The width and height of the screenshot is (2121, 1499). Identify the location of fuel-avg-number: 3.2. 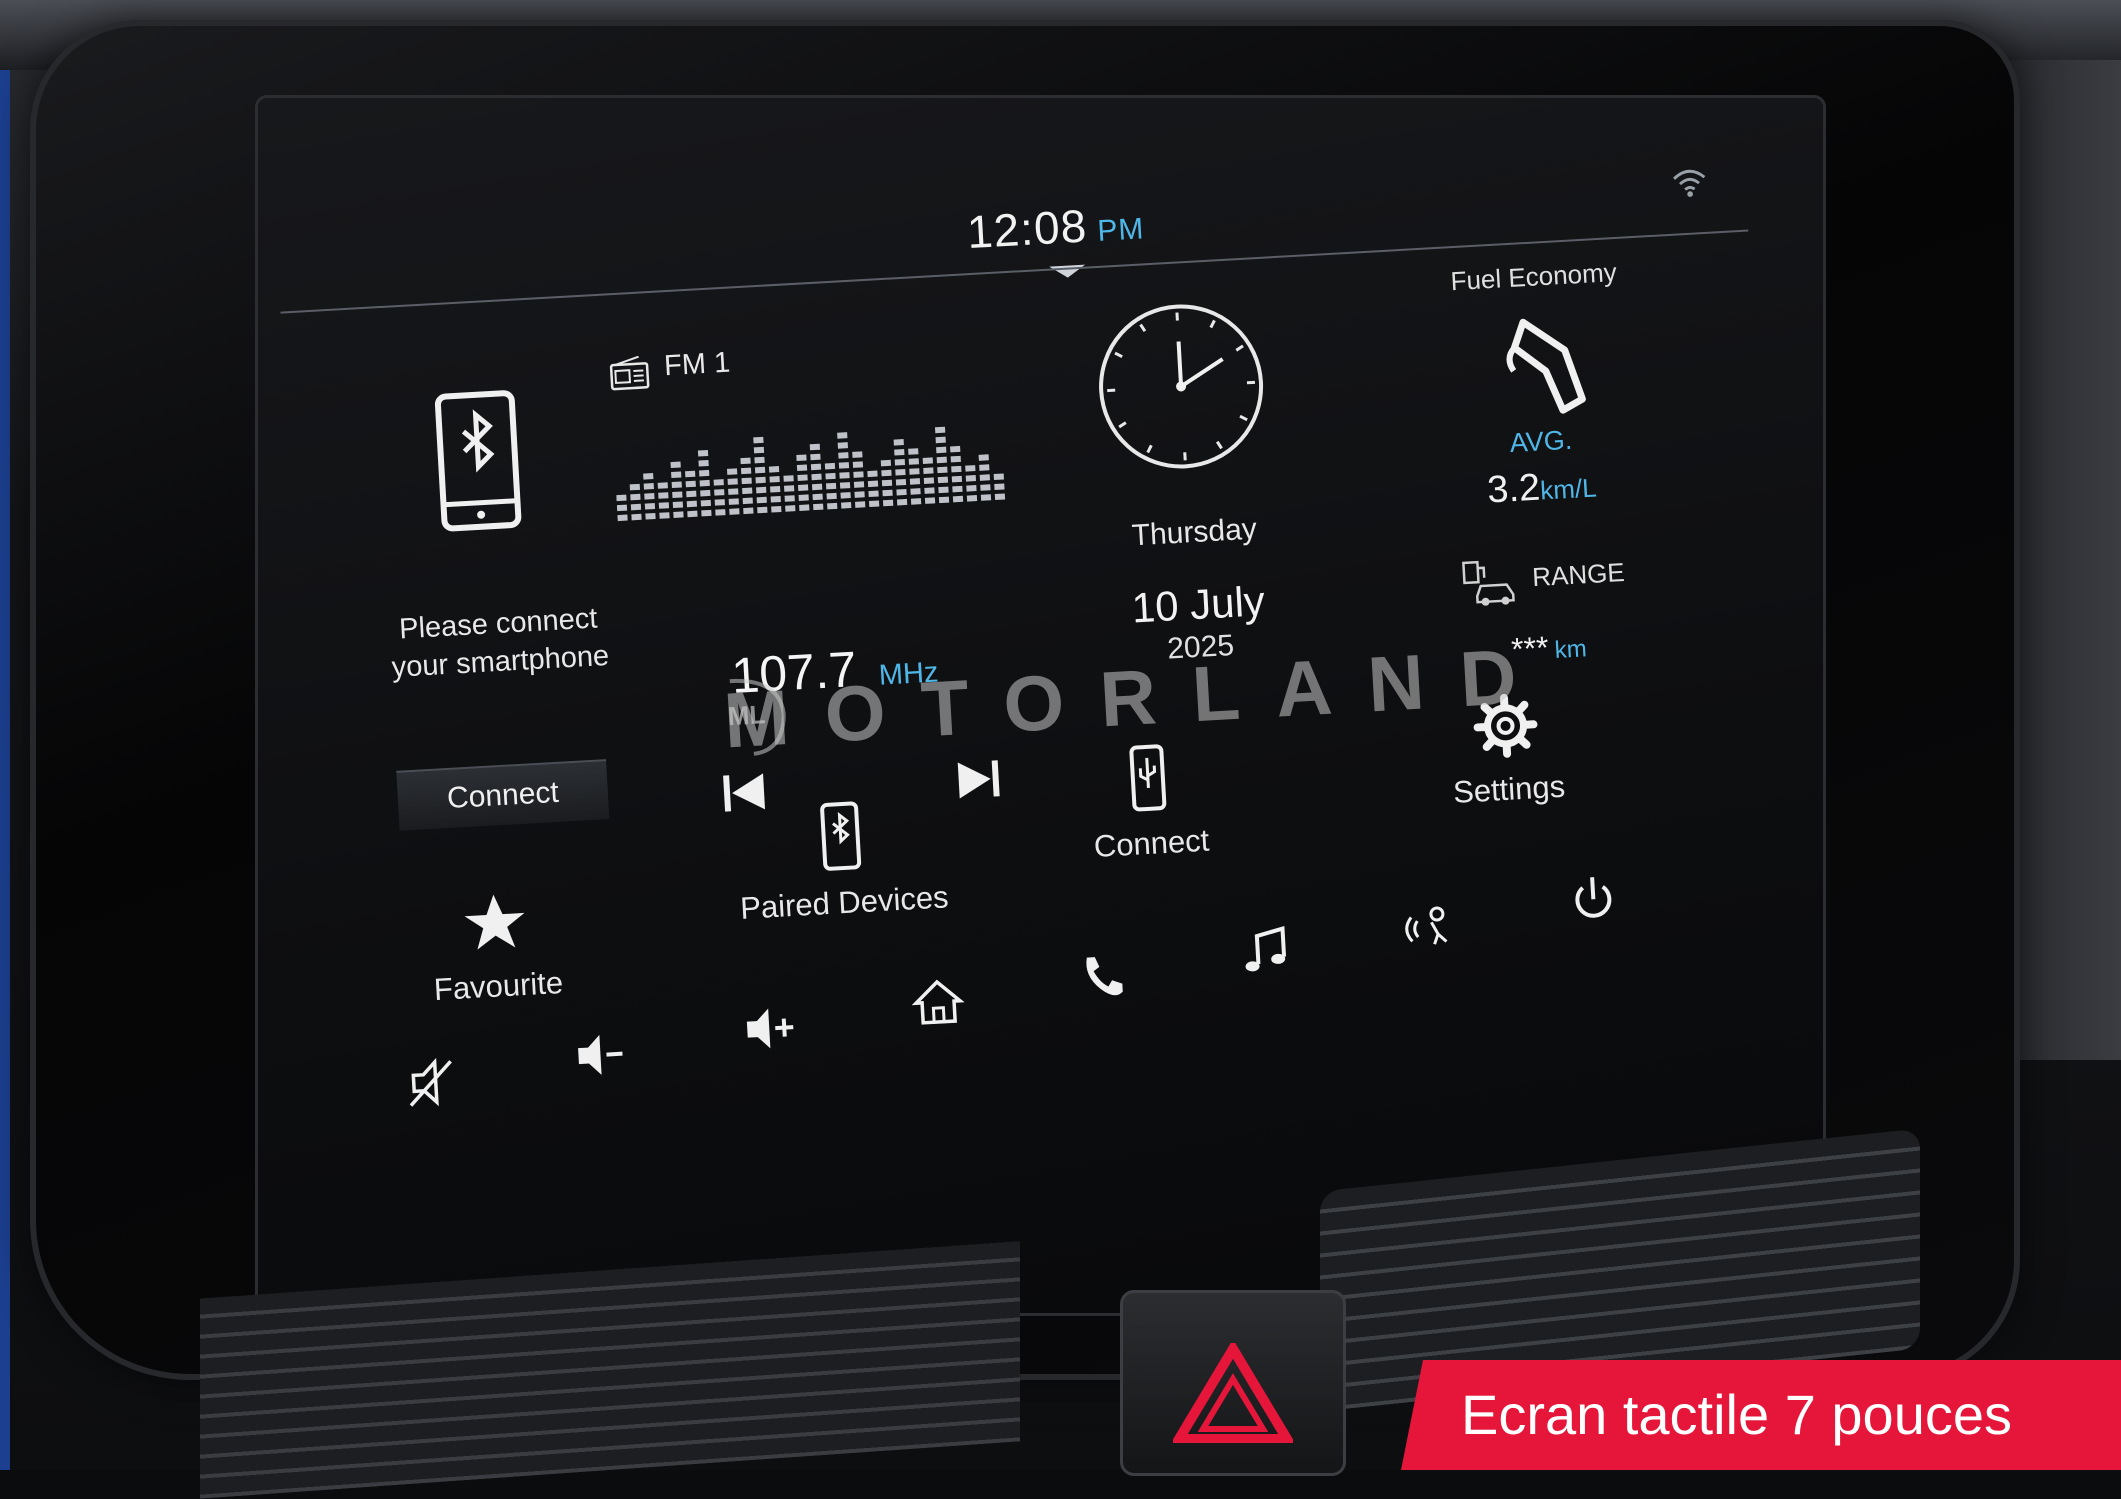
(1513, 489).